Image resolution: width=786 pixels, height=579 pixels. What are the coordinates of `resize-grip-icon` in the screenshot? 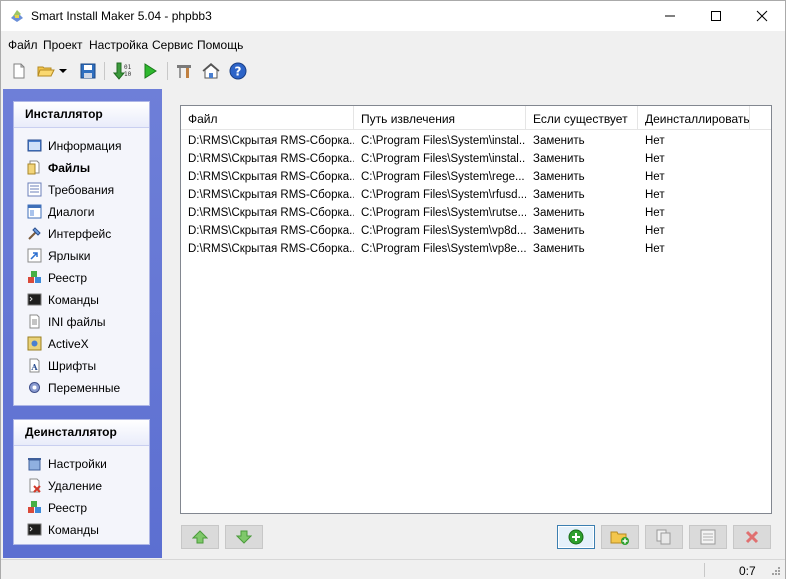 It's located at (775, 570).